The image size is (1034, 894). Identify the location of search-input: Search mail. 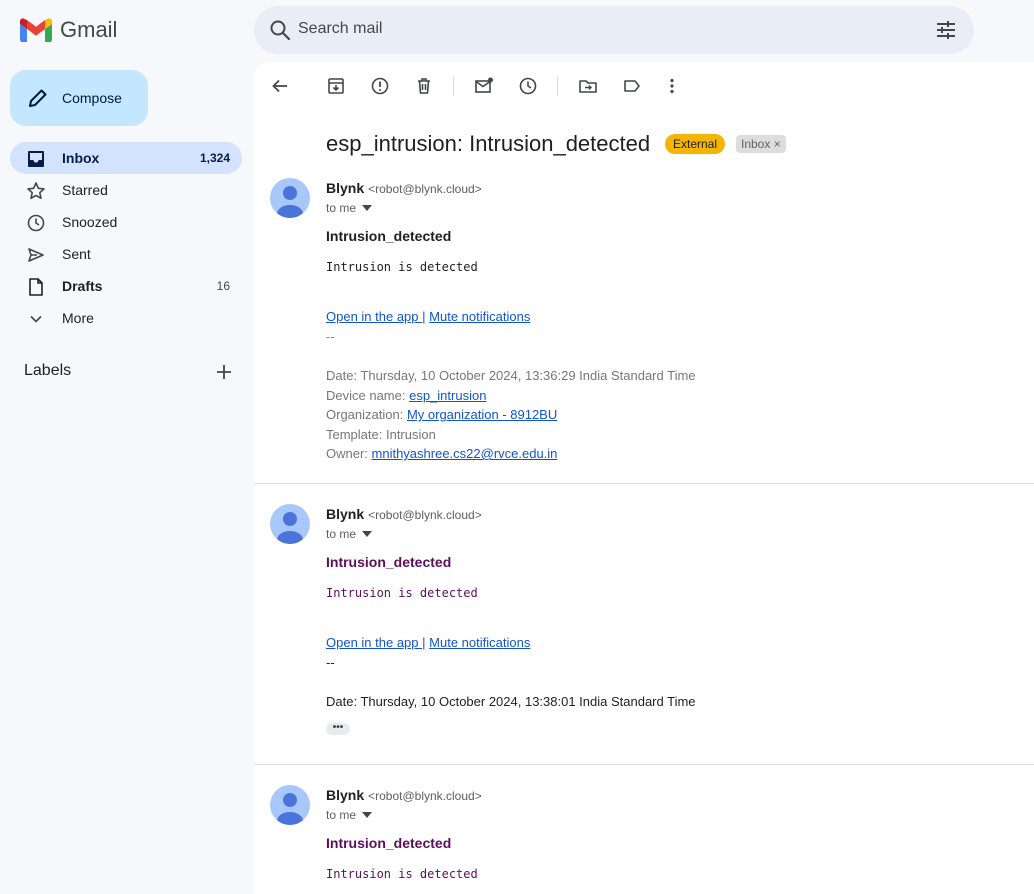
(340, 29).